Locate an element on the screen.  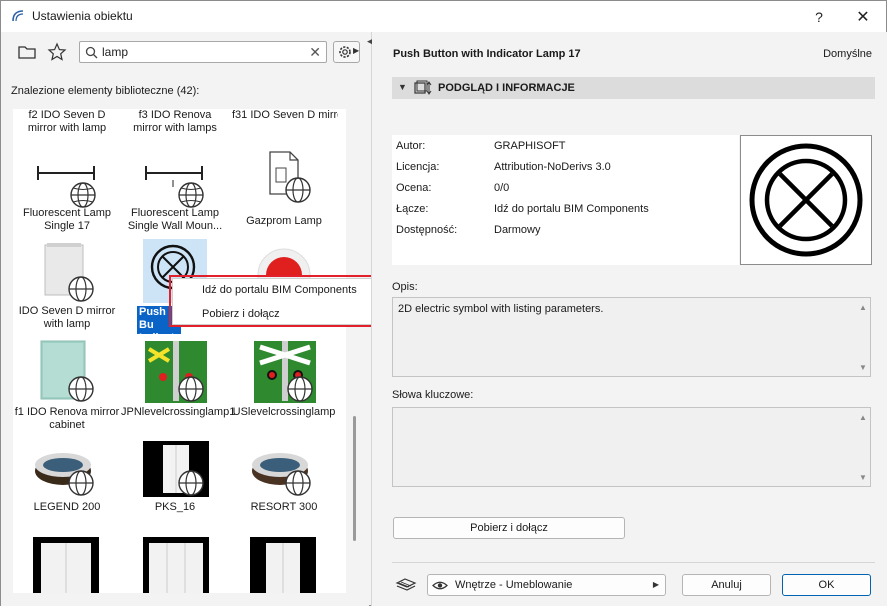
gazprom-lamp-thumbnail is located at coordinates (290, 177).